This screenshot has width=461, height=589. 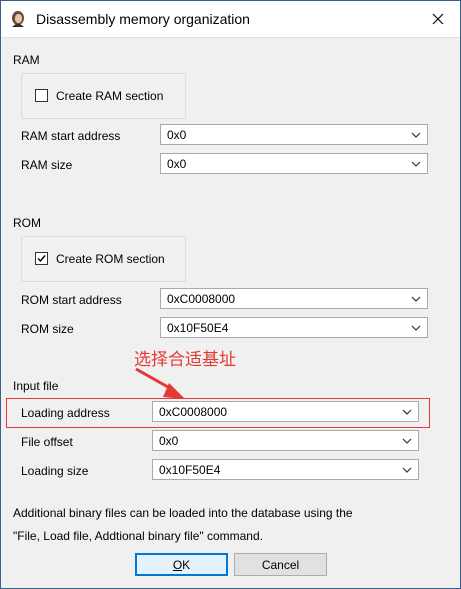 What do you see at coordinates (160, 383) in the screenshot?
I see `annotation-arrow-icon` at bounding box center [160, 383].